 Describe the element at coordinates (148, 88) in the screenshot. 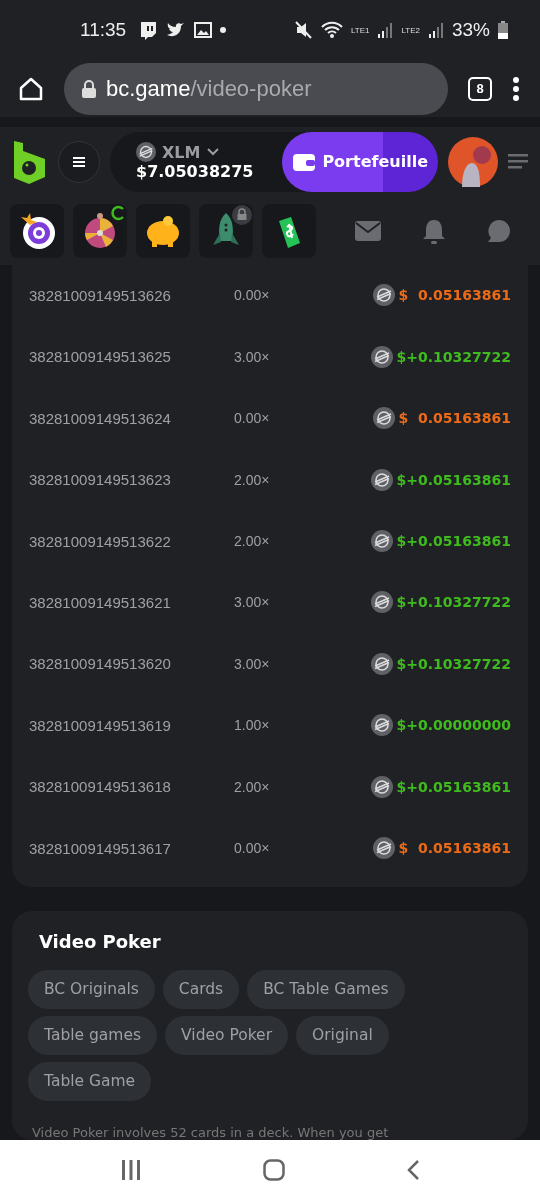

I see `url-host: bc.game` at that location.